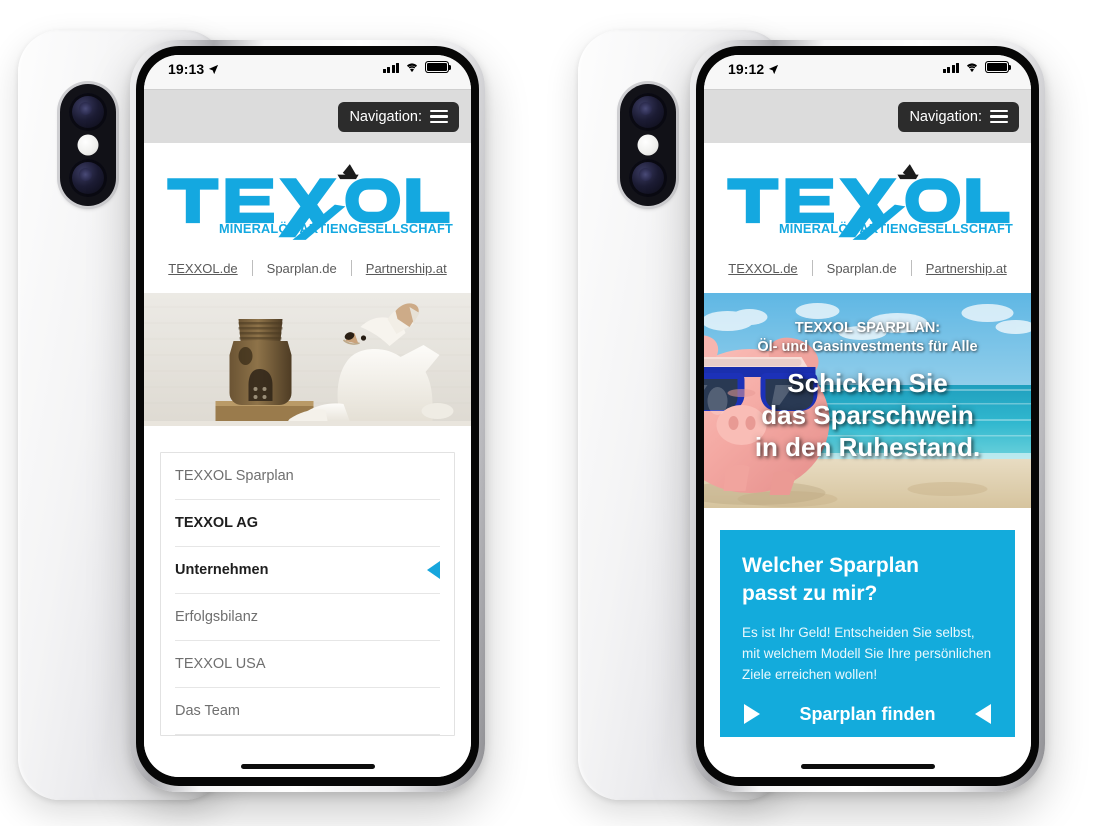  What do you see at coordinates (867, 580) in the screenshot?
I see `promo-heading: Welcher Sparplan passt zu mir?` at bounding box center [867, 580].